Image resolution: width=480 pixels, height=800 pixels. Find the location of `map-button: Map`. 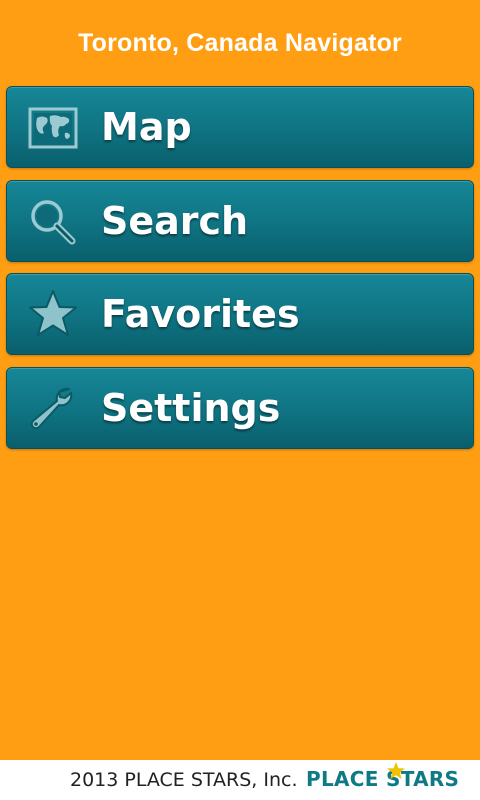

map-button: Map is located at coordinates (240, 127).